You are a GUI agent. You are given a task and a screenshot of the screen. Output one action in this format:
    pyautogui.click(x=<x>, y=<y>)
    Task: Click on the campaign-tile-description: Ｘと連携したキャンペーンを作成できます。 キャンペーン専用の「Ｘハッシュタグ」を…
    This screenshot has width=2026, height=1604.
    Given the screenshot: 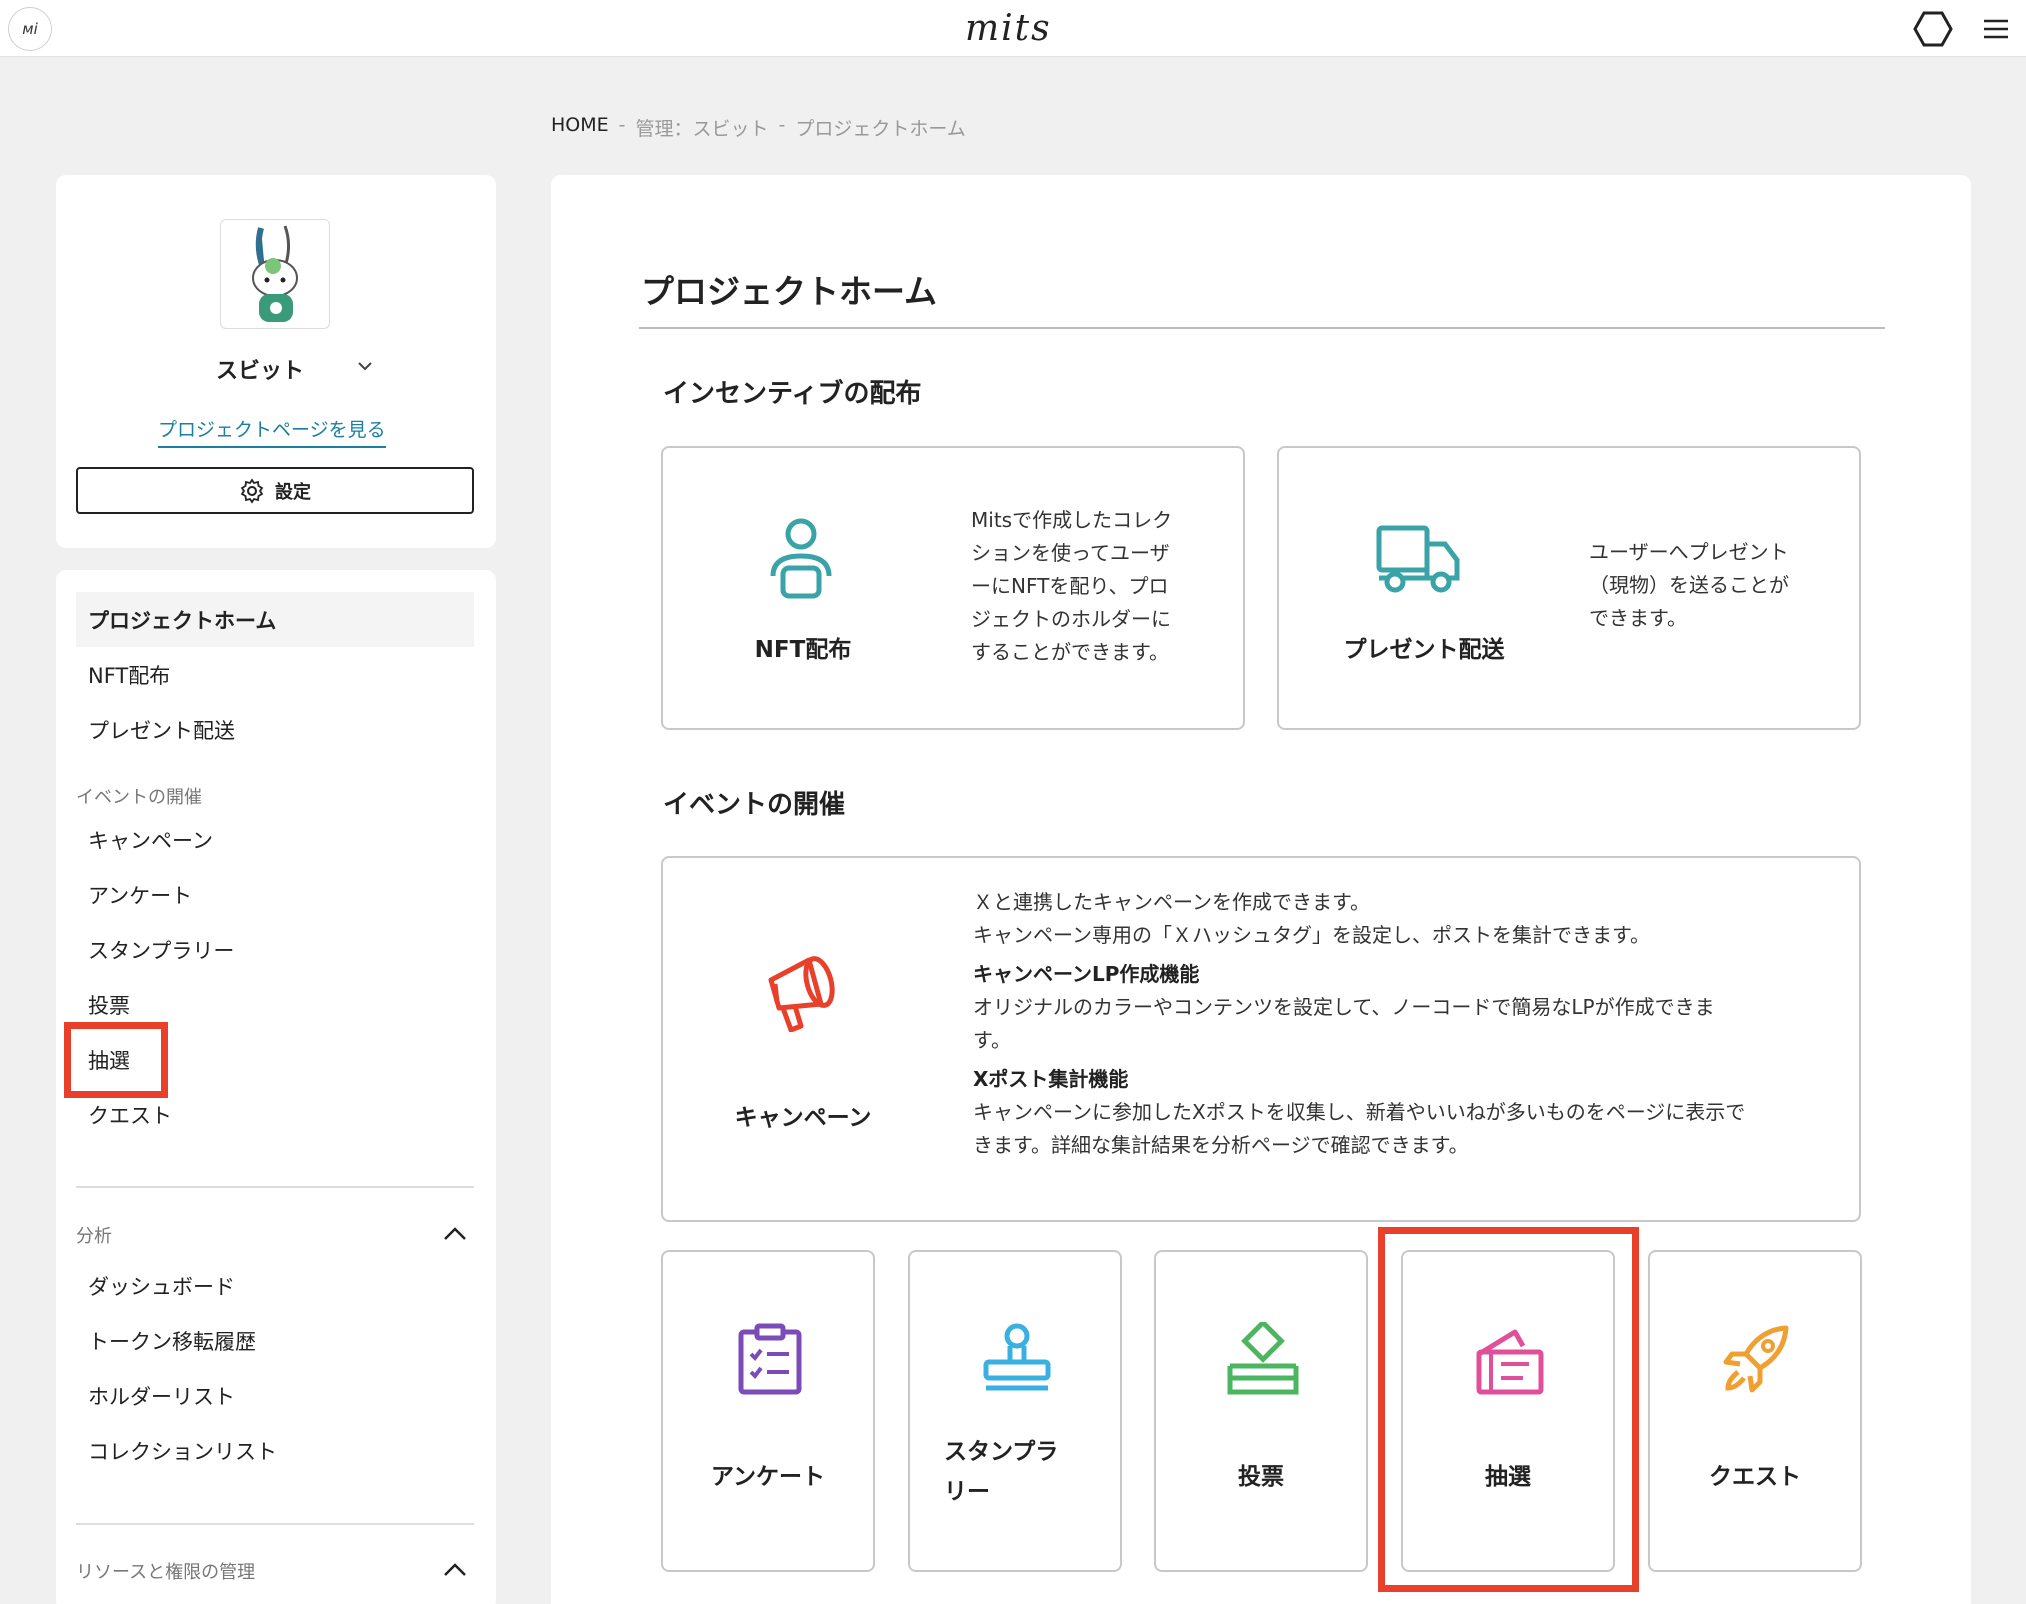 What is the action you would take?
    pyautogui.click(x=1403, y=1024)
    